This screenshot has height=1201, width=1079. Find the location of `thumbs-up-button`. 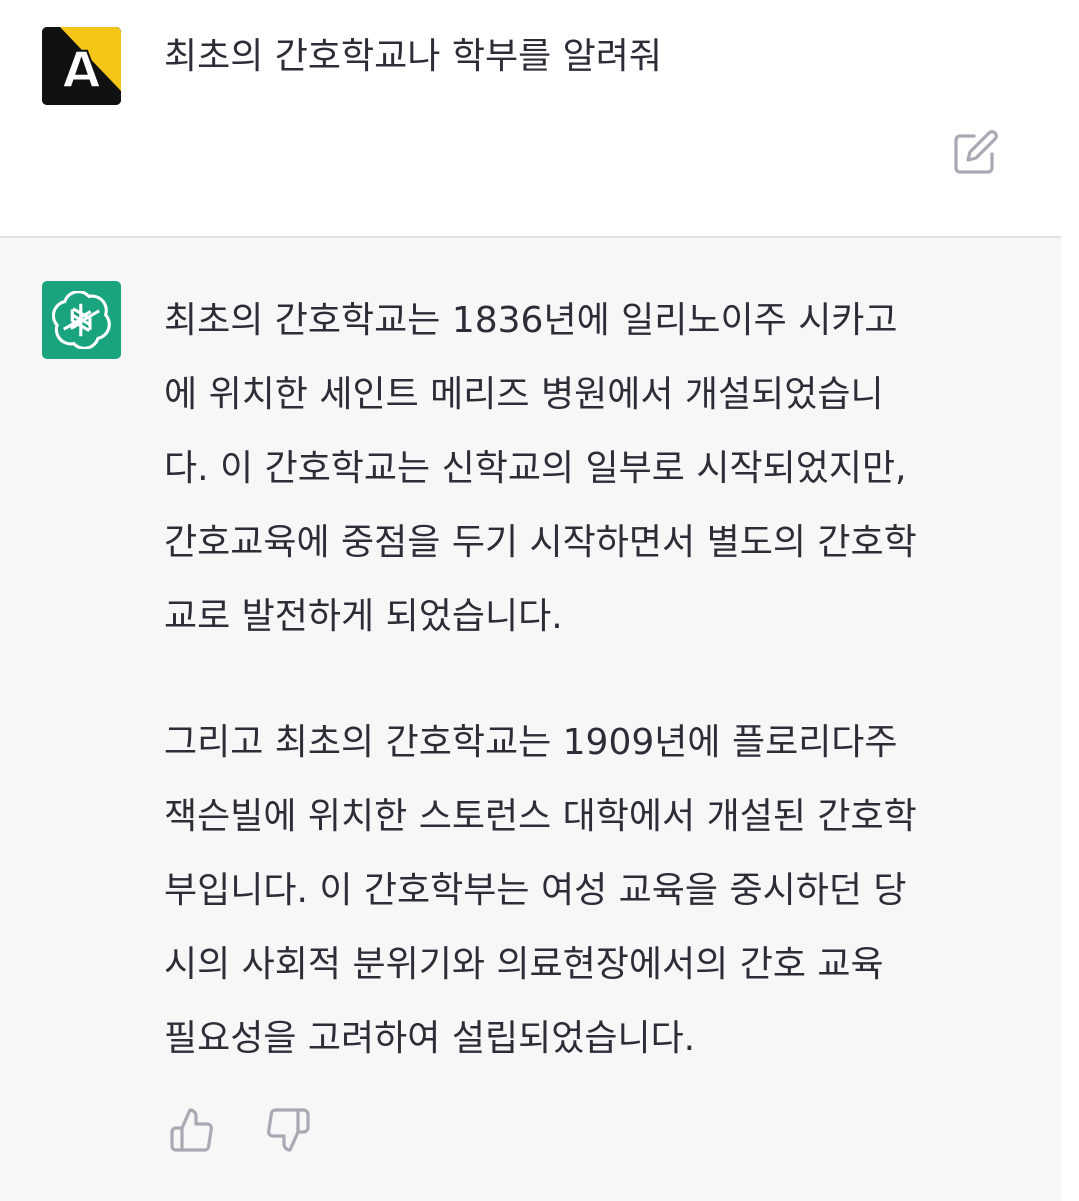

thumbs-up-button is located at coordinates (192, 1130).